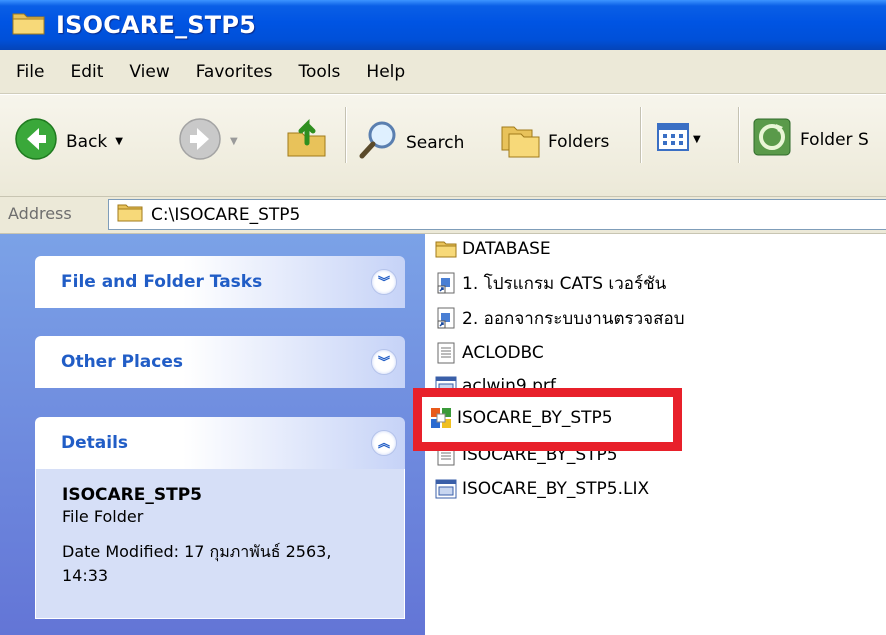  Describe the element at coordinates (103, 516) in the screenshot. I see `detail-type: File Folder` at that location.